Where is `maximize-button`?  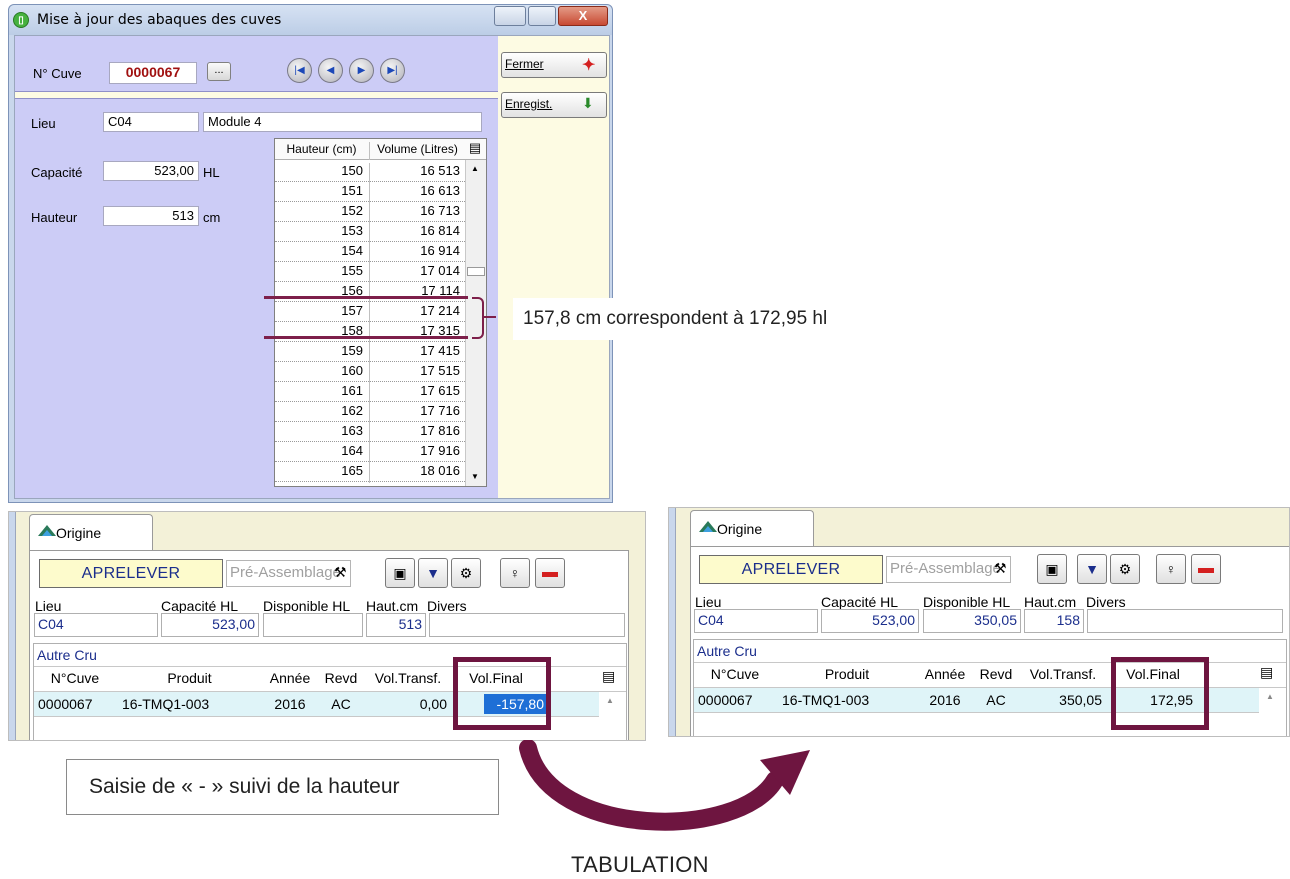
maximize-button is located at coordinates (542, 16).